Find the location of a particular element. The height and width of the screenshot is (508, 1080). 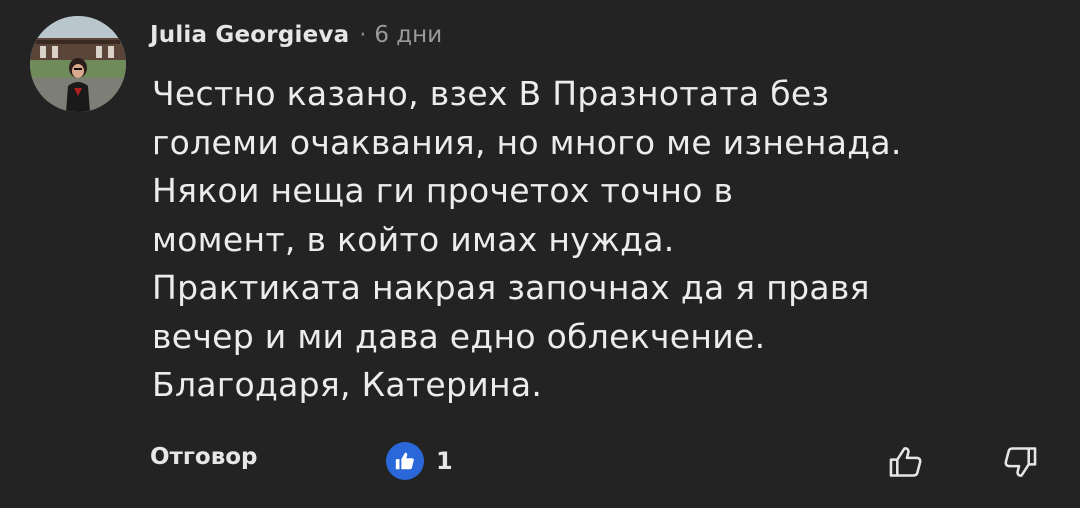

thumbs-down-outline-icon is located at coordinates (1020, 462).